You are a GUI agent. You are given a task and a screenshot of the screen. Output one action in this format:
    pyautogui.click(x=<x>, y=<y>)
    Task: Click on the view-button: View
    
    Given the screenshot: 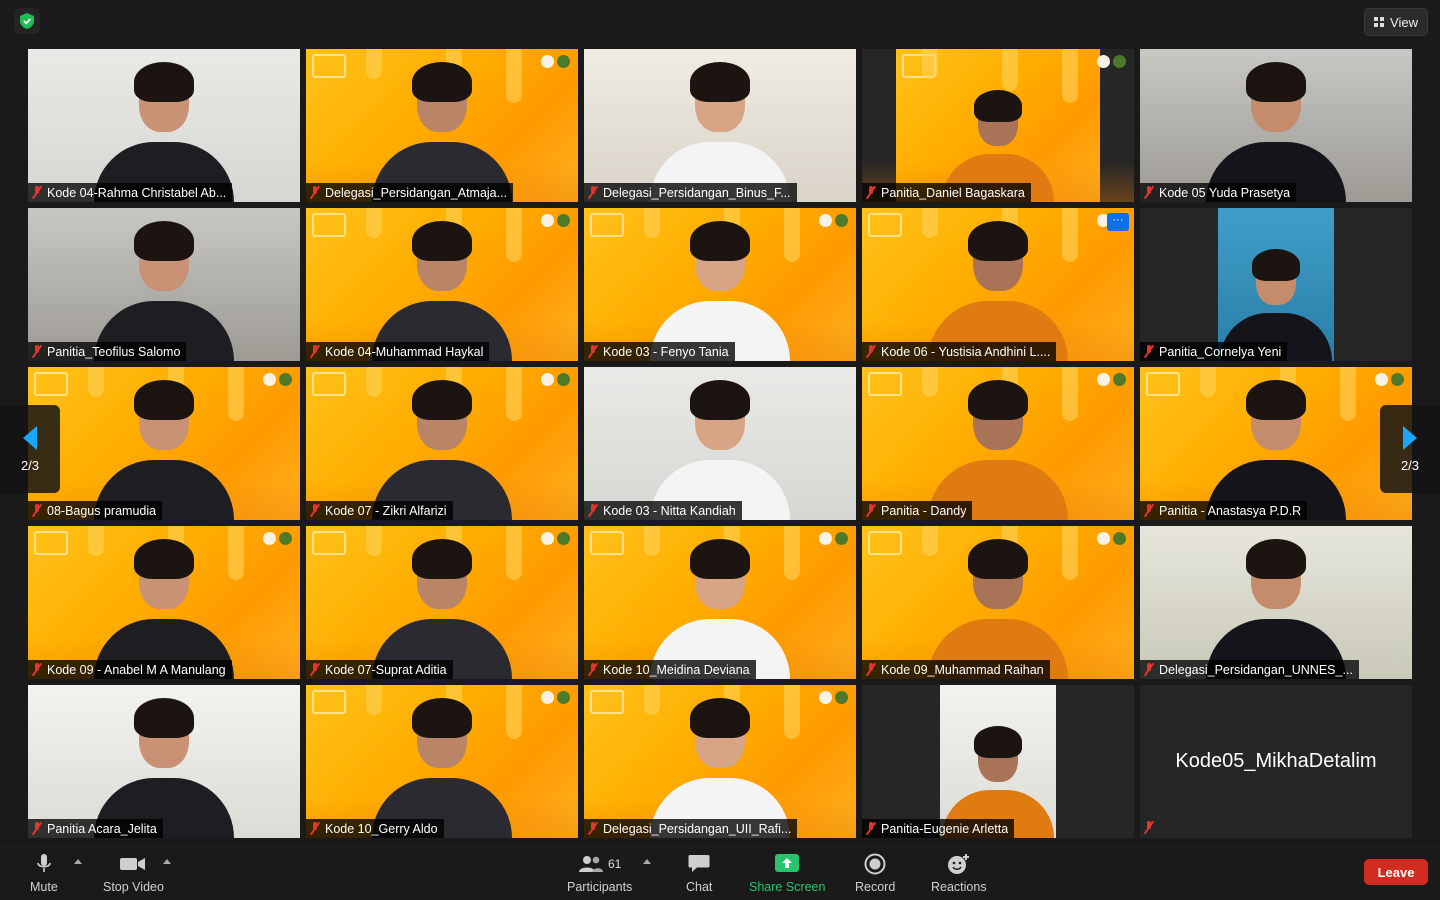 What is the action you would take?
    pyautogui.click(x=1396, y=22)
    